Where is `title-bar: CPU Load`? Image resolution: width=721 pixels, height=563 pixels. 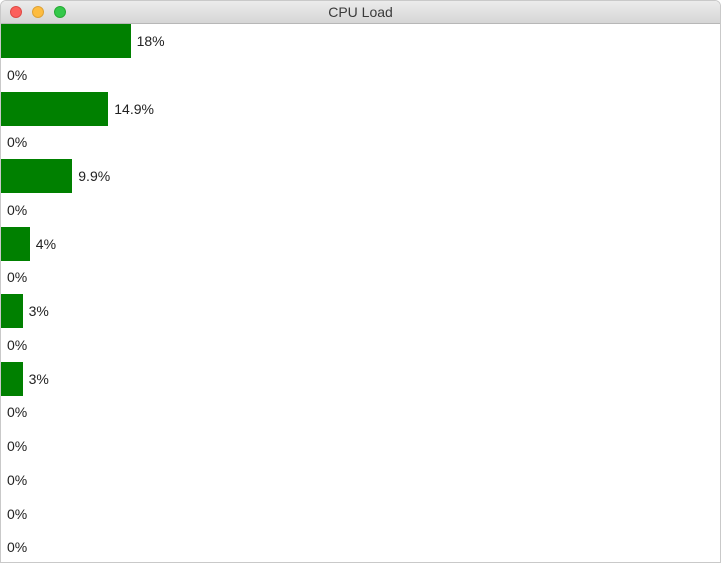
title-bar: CPU Load is located at coordinates (360, 12).